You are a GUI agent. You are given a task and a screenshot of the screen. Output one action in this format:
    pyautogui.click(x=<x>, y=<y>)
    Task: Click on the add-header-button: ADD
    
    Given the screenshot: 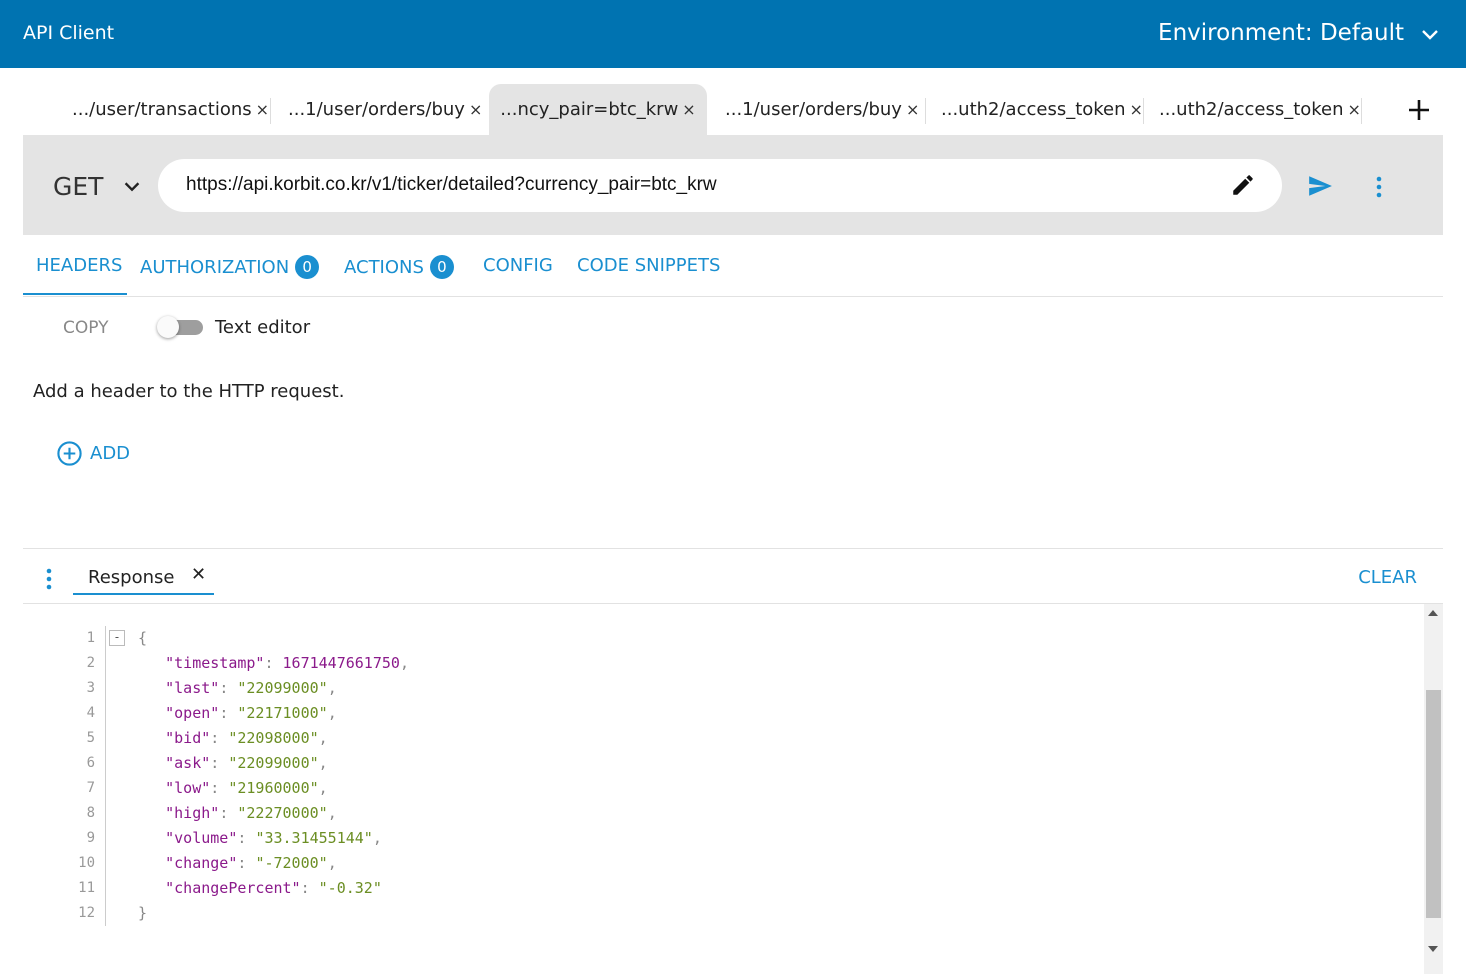 What is the action you would take?
    pyautogui.click(x=93, y=453)
    